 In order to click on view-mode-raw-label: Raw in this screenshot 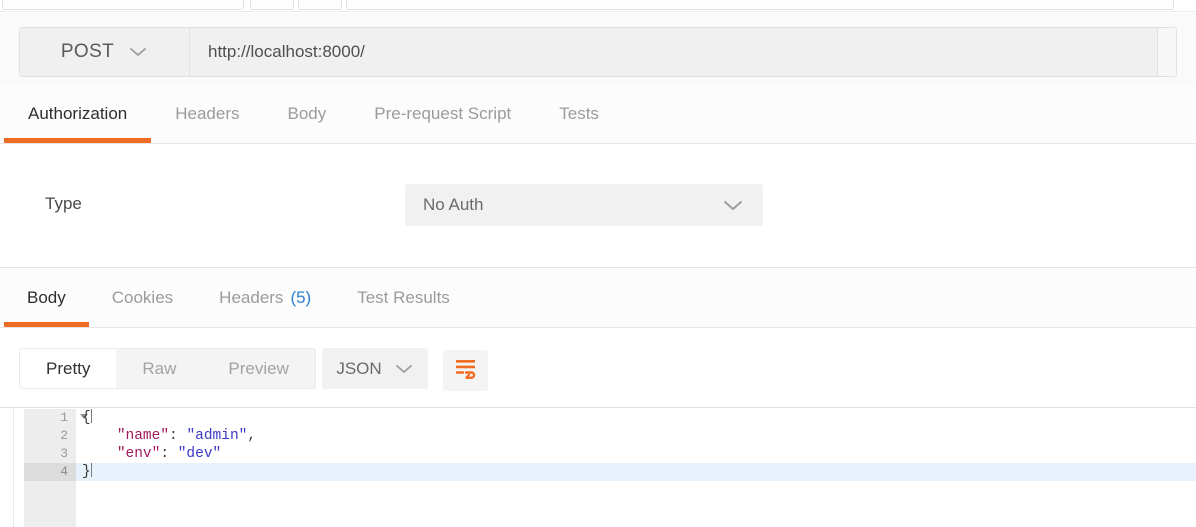, I will do `click(159, 368)`.